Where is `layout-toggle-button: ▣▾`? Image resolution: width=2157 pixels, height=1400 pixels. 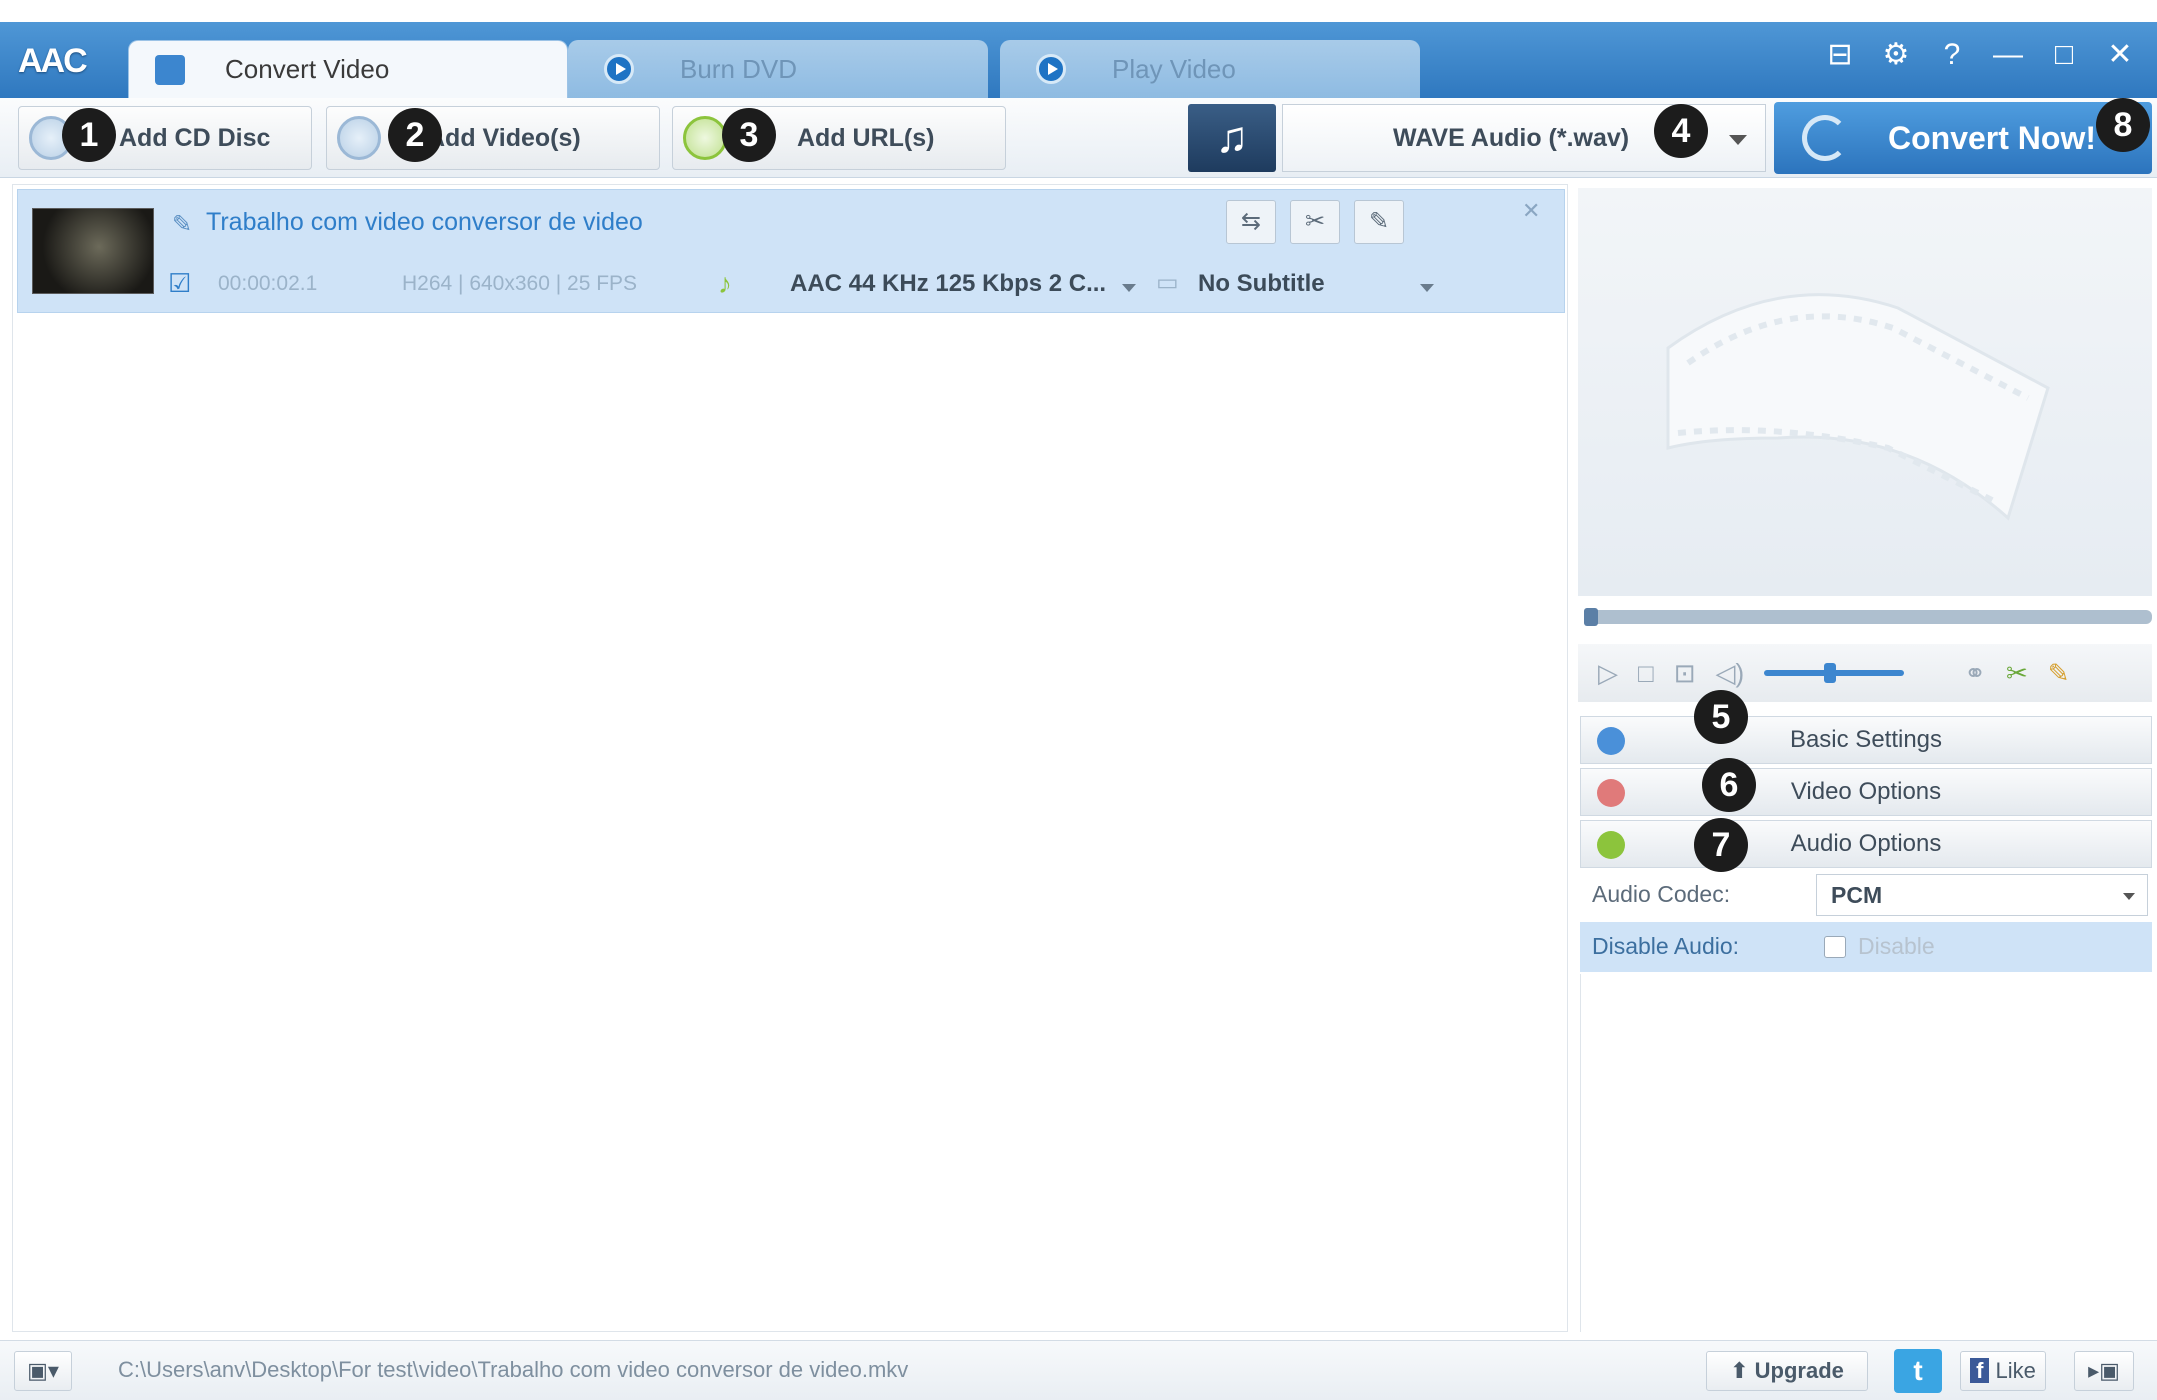
layout-toggle-button: ▣▾ is located at coordinates (43, 1371).